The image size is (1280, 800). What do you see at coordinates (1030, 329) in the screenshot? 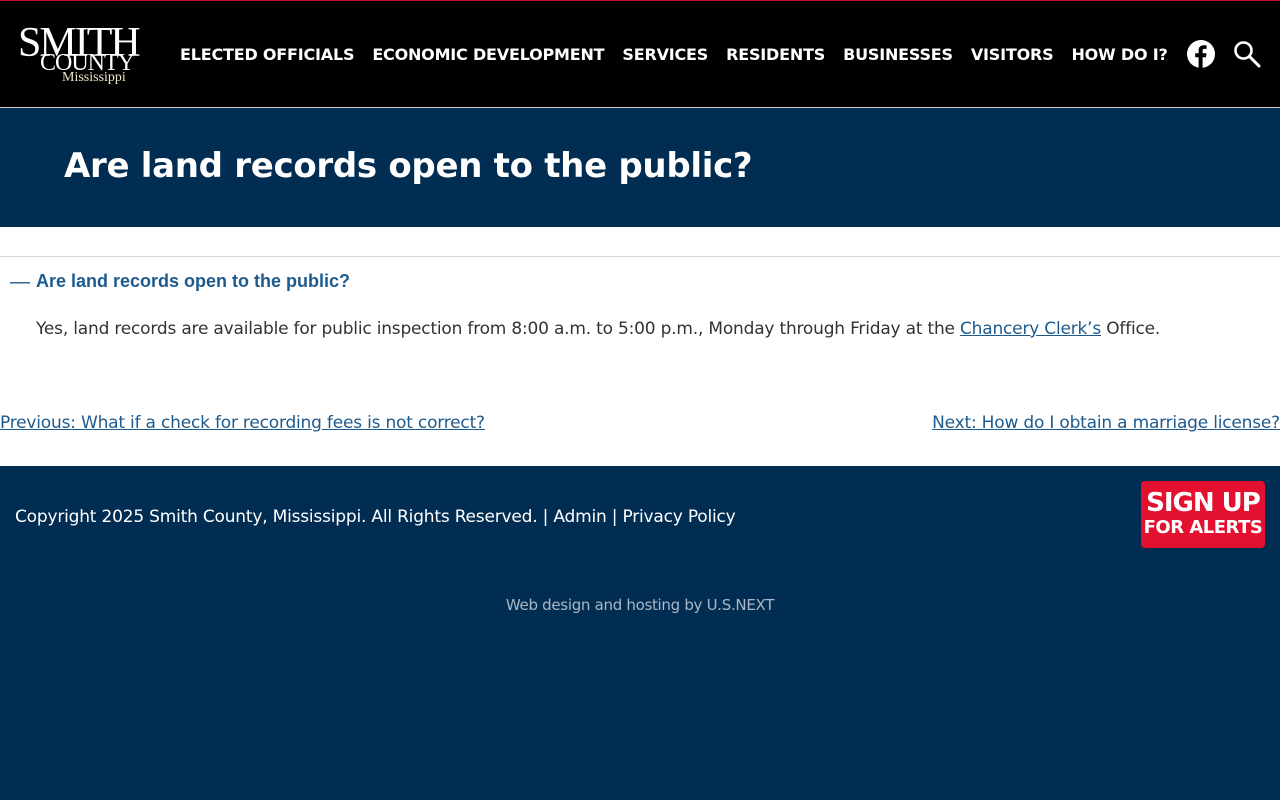
I see `chancery-clerk-link: Chancery Clerk’s` at bounding box center [1030, 329].